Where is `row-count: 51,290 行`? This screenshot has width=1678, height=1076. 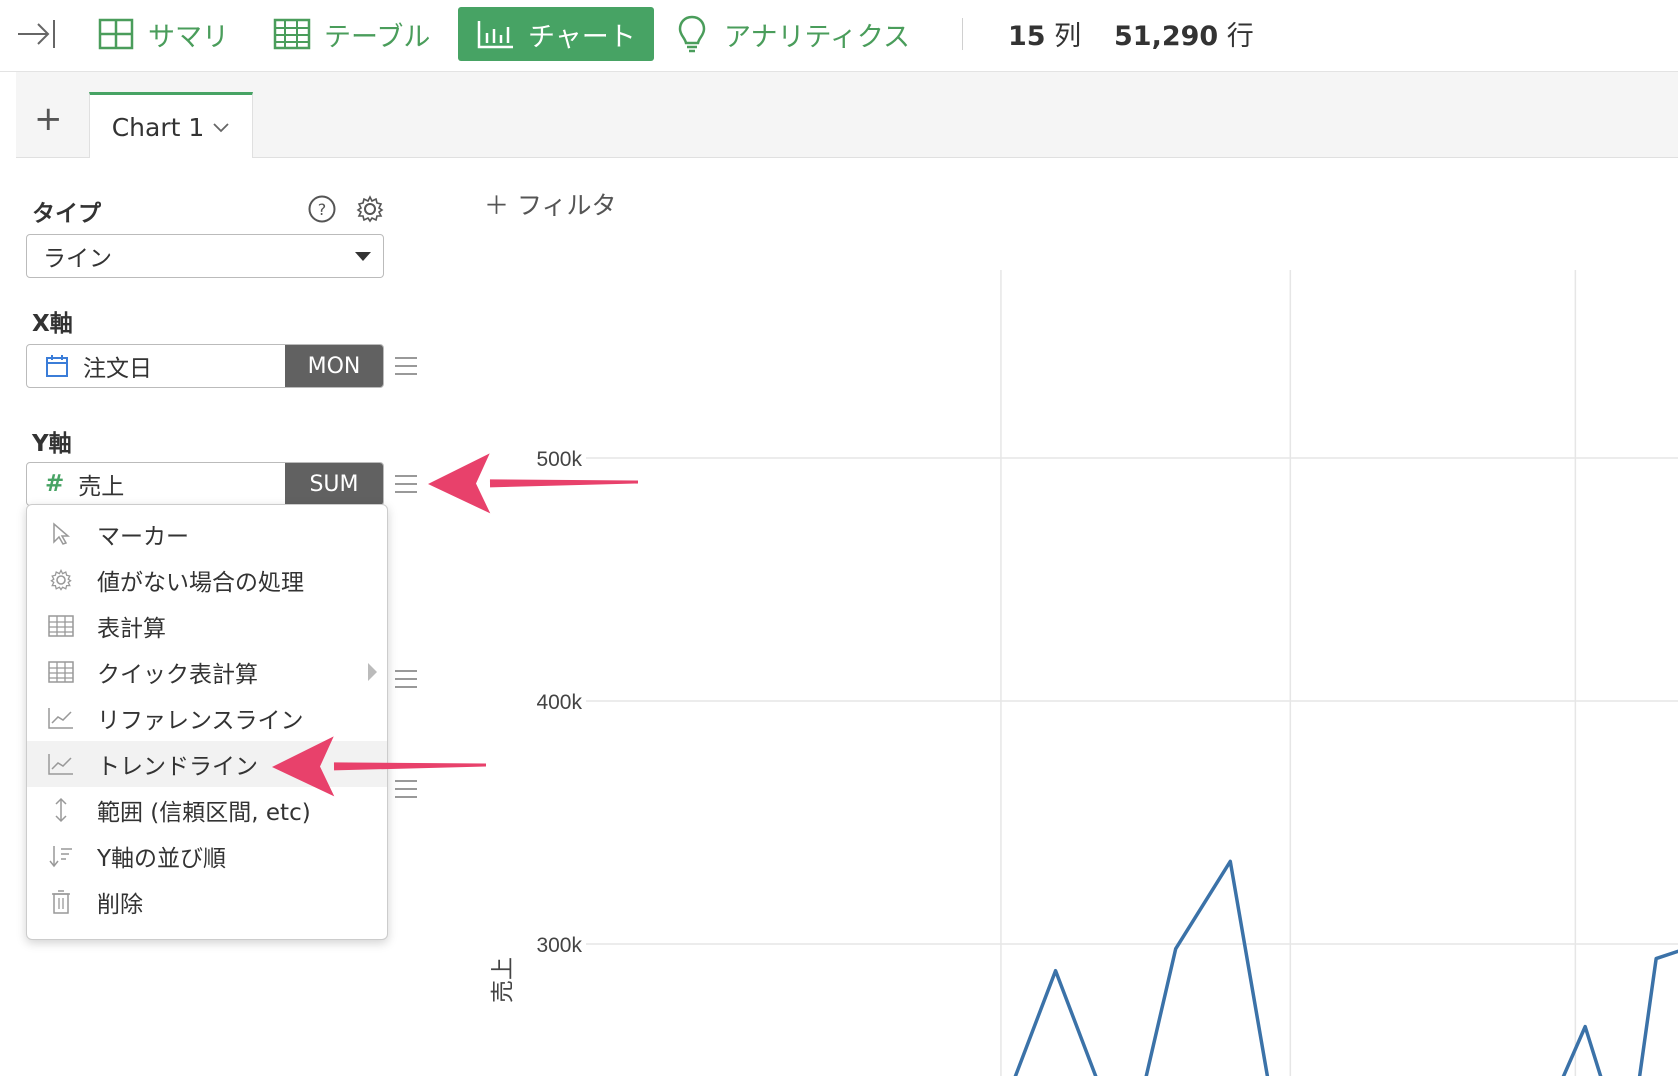
row-count: 51,290 行 is located at coordinates (1184, 36).